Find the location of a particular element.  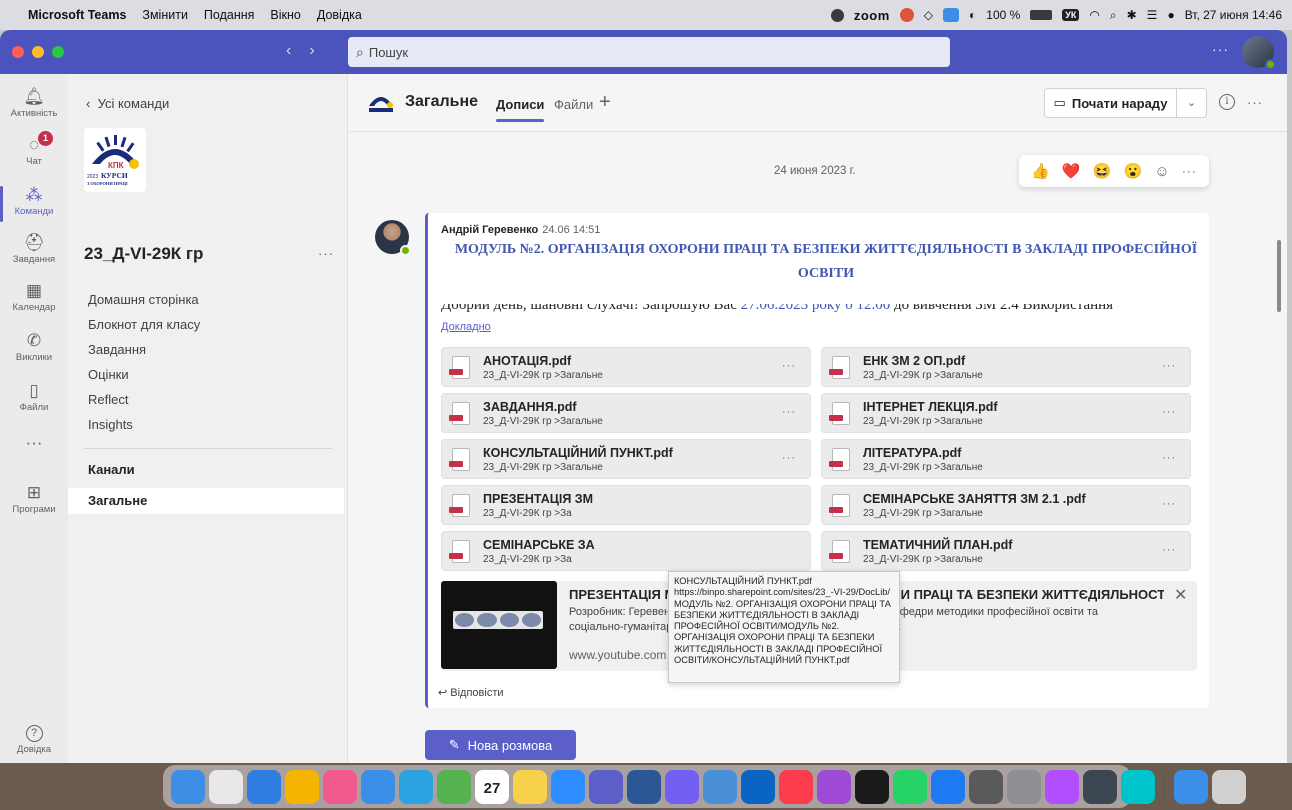

sidebar-link-home: Домашня сторінка is located at coordinates (143, 299).